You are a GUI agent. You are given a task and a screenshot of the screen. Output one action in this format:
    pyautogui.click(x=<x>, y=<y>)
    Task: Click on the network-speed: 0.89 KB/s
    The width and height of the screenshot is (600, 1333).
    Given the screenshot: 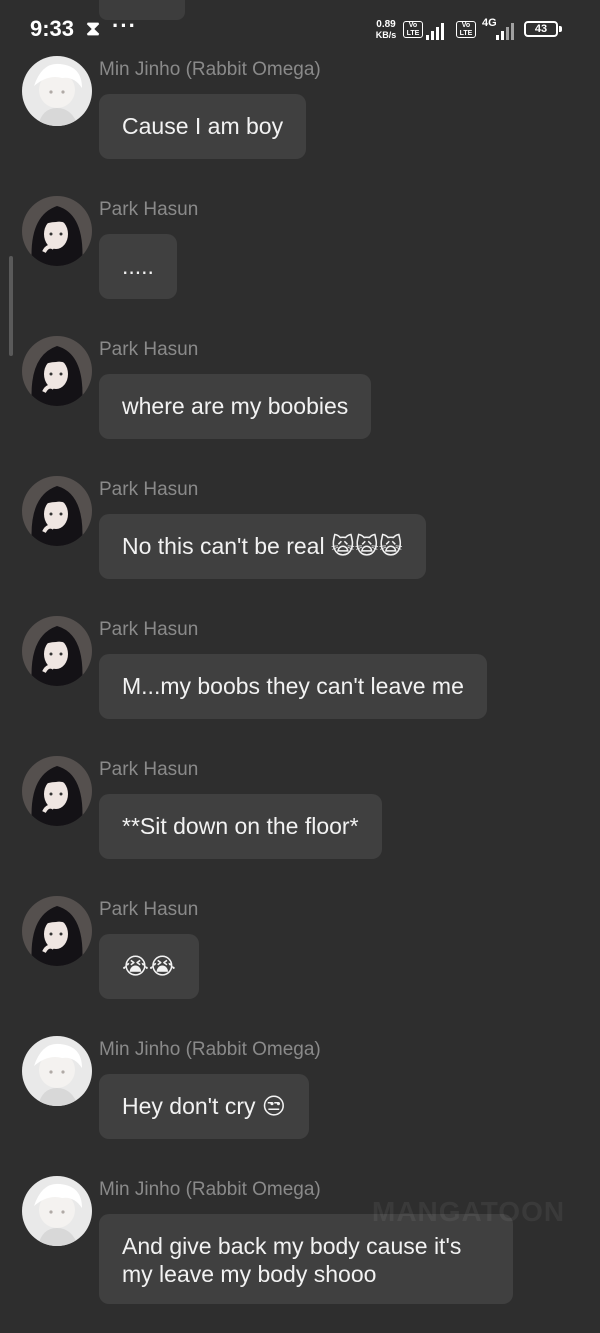 What is the action you would take?
    pyautogui.click(x=386, y=30)
    